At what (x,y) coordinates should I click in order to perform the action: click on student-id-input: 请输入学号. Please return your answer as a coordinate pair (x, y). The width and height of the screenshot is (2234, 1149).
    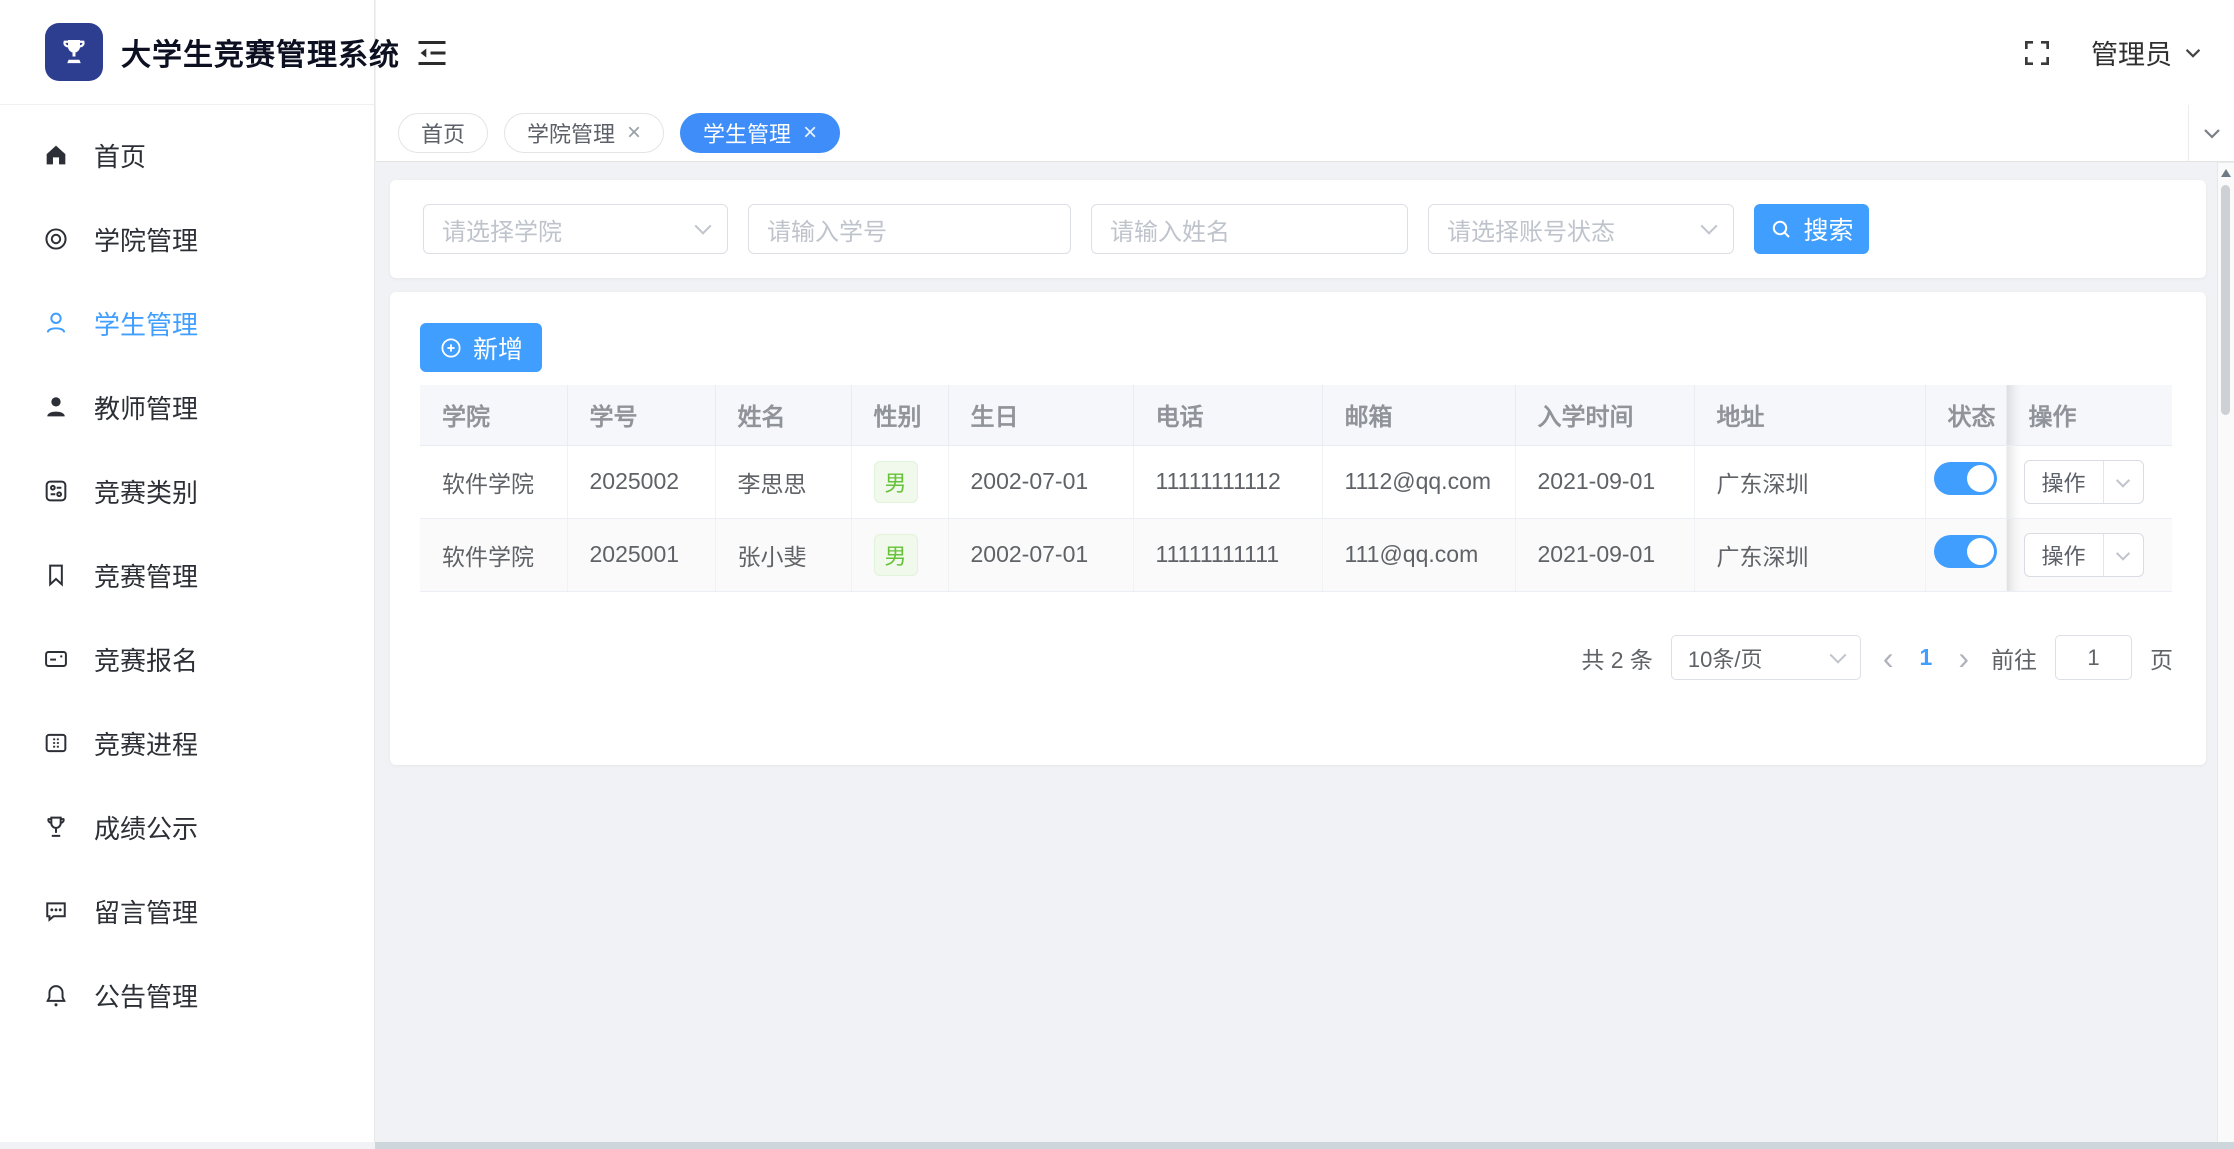
    Looking at the image, I should click on (909, 229).